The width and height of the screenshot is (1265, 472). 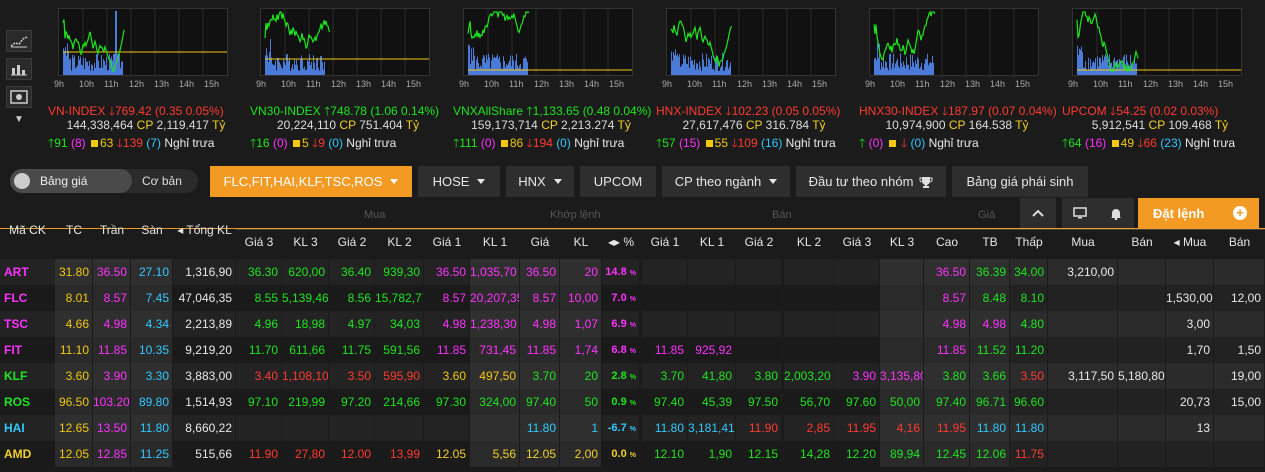 What do you see at coordinates (162, 181) in the screenshot?
I see `toggle-off-label: Cơ bản` at bounding box center [162, 181].